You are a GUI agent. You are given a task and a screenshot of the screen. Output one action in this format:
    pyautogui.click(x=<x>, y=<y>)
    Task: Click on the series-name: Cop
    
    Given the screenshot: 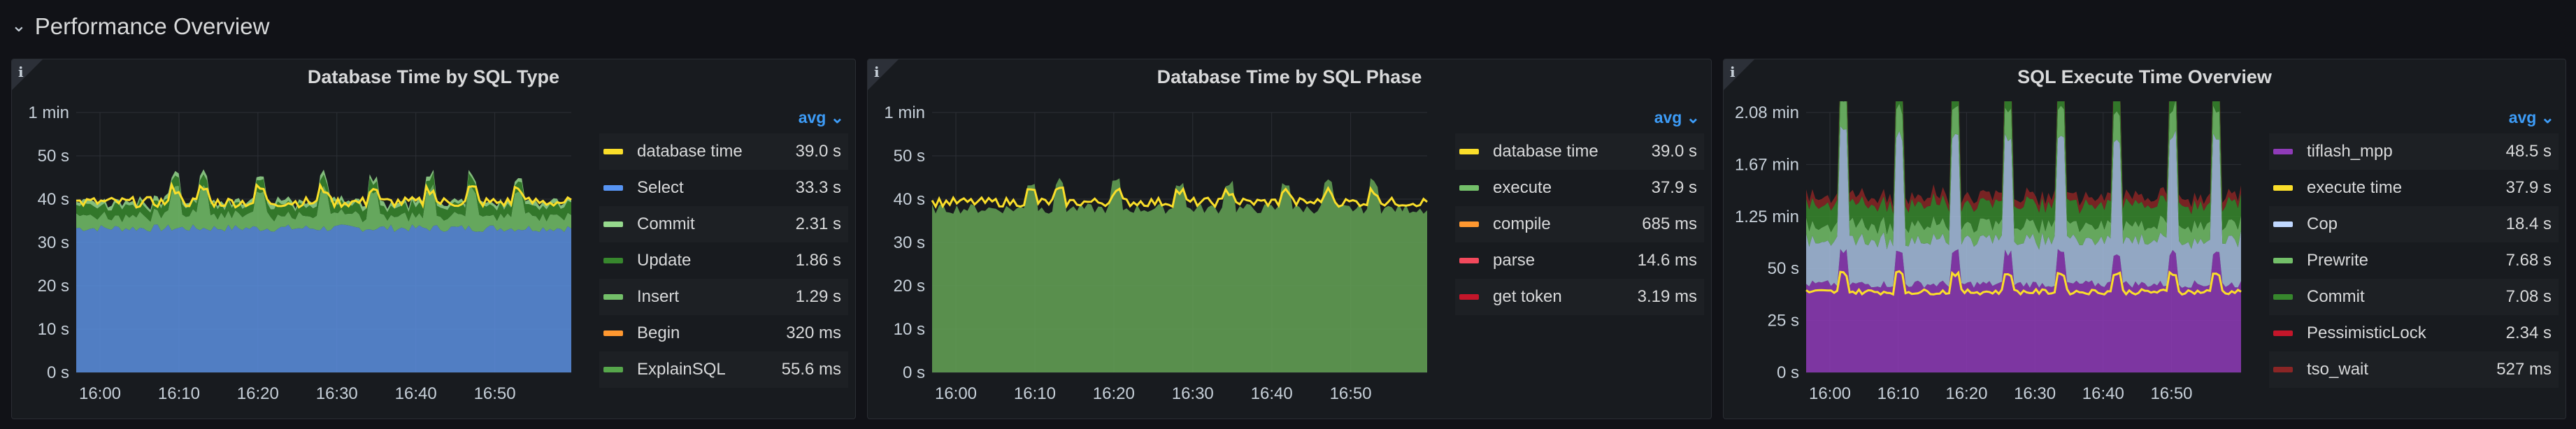 What is the action you would take?
    pyautogui.click(x=2322, y=223)
    